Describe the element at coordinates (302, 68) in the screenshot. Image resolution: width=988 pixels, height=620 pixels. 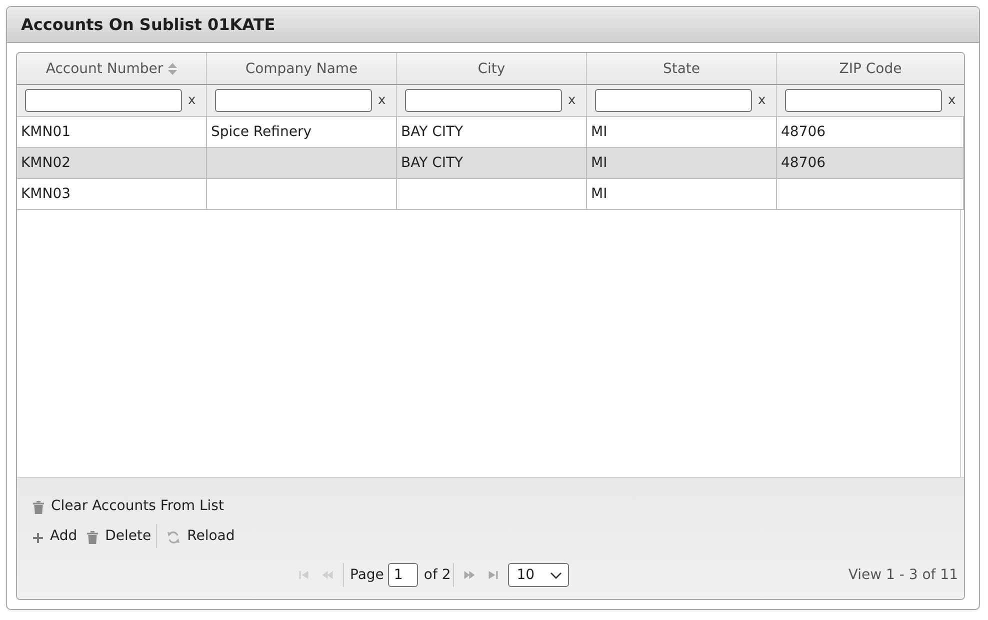
I see `column-header: Company Name` at that location.